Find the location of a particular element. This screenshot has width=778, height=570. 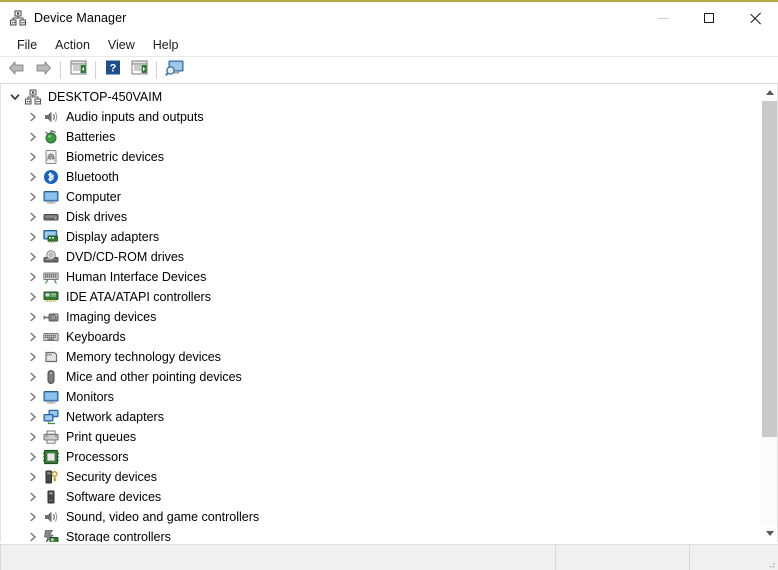

tree-node-monitors: Monitors is located at coordinates (380, 397).